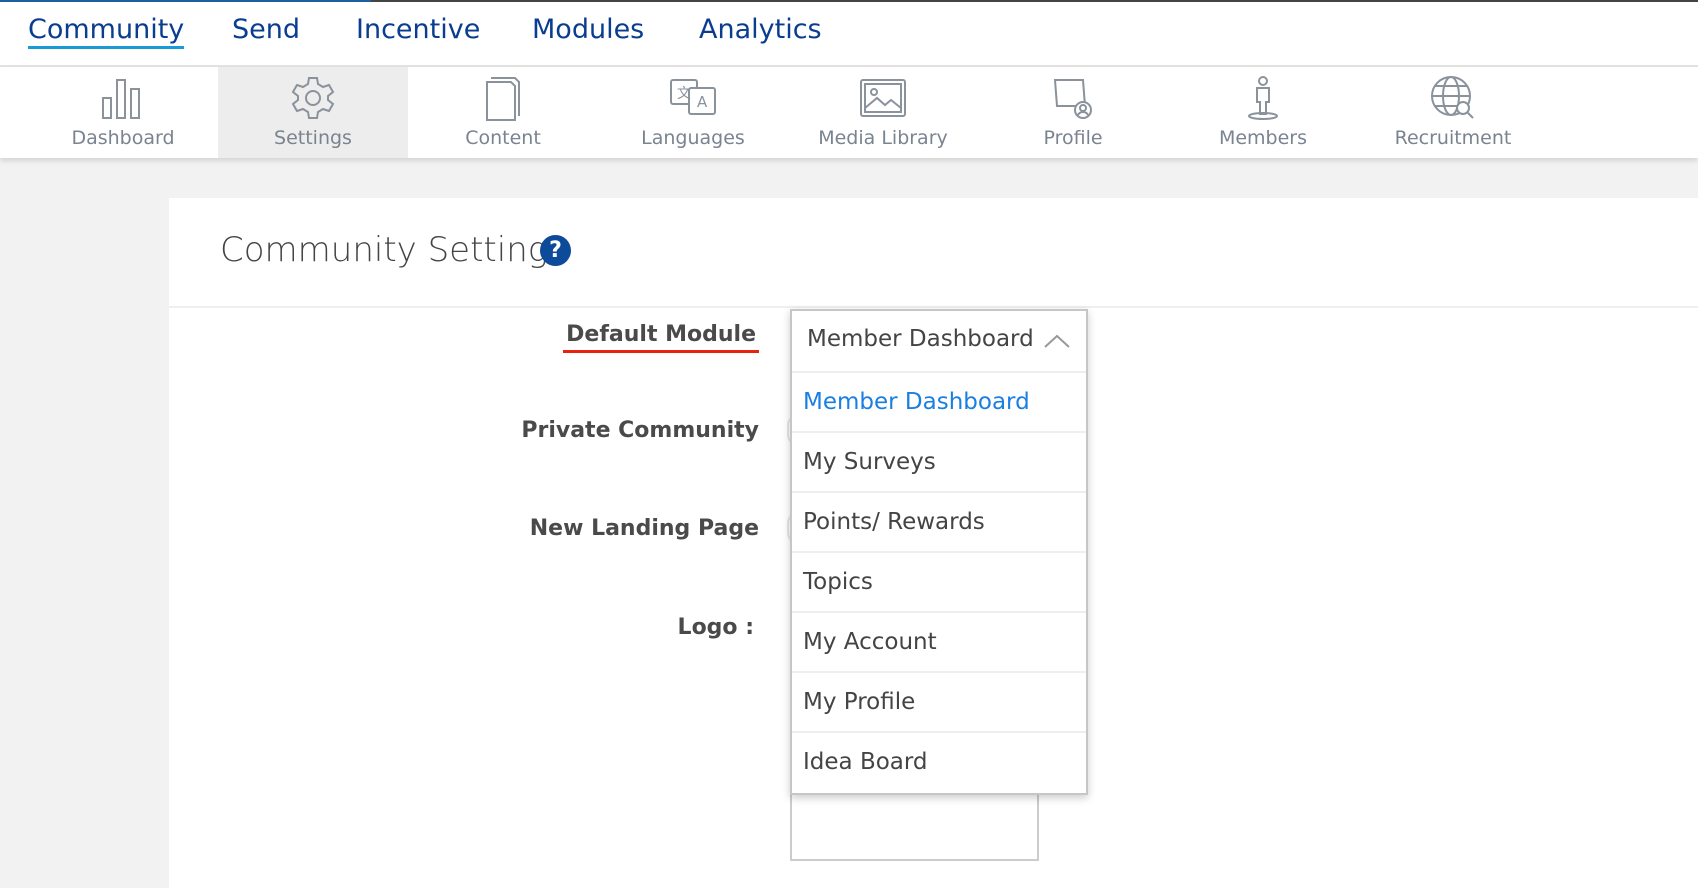  Describe the element at coordinates (503, 99) in the screenshot. I see `document-icon` at that location.